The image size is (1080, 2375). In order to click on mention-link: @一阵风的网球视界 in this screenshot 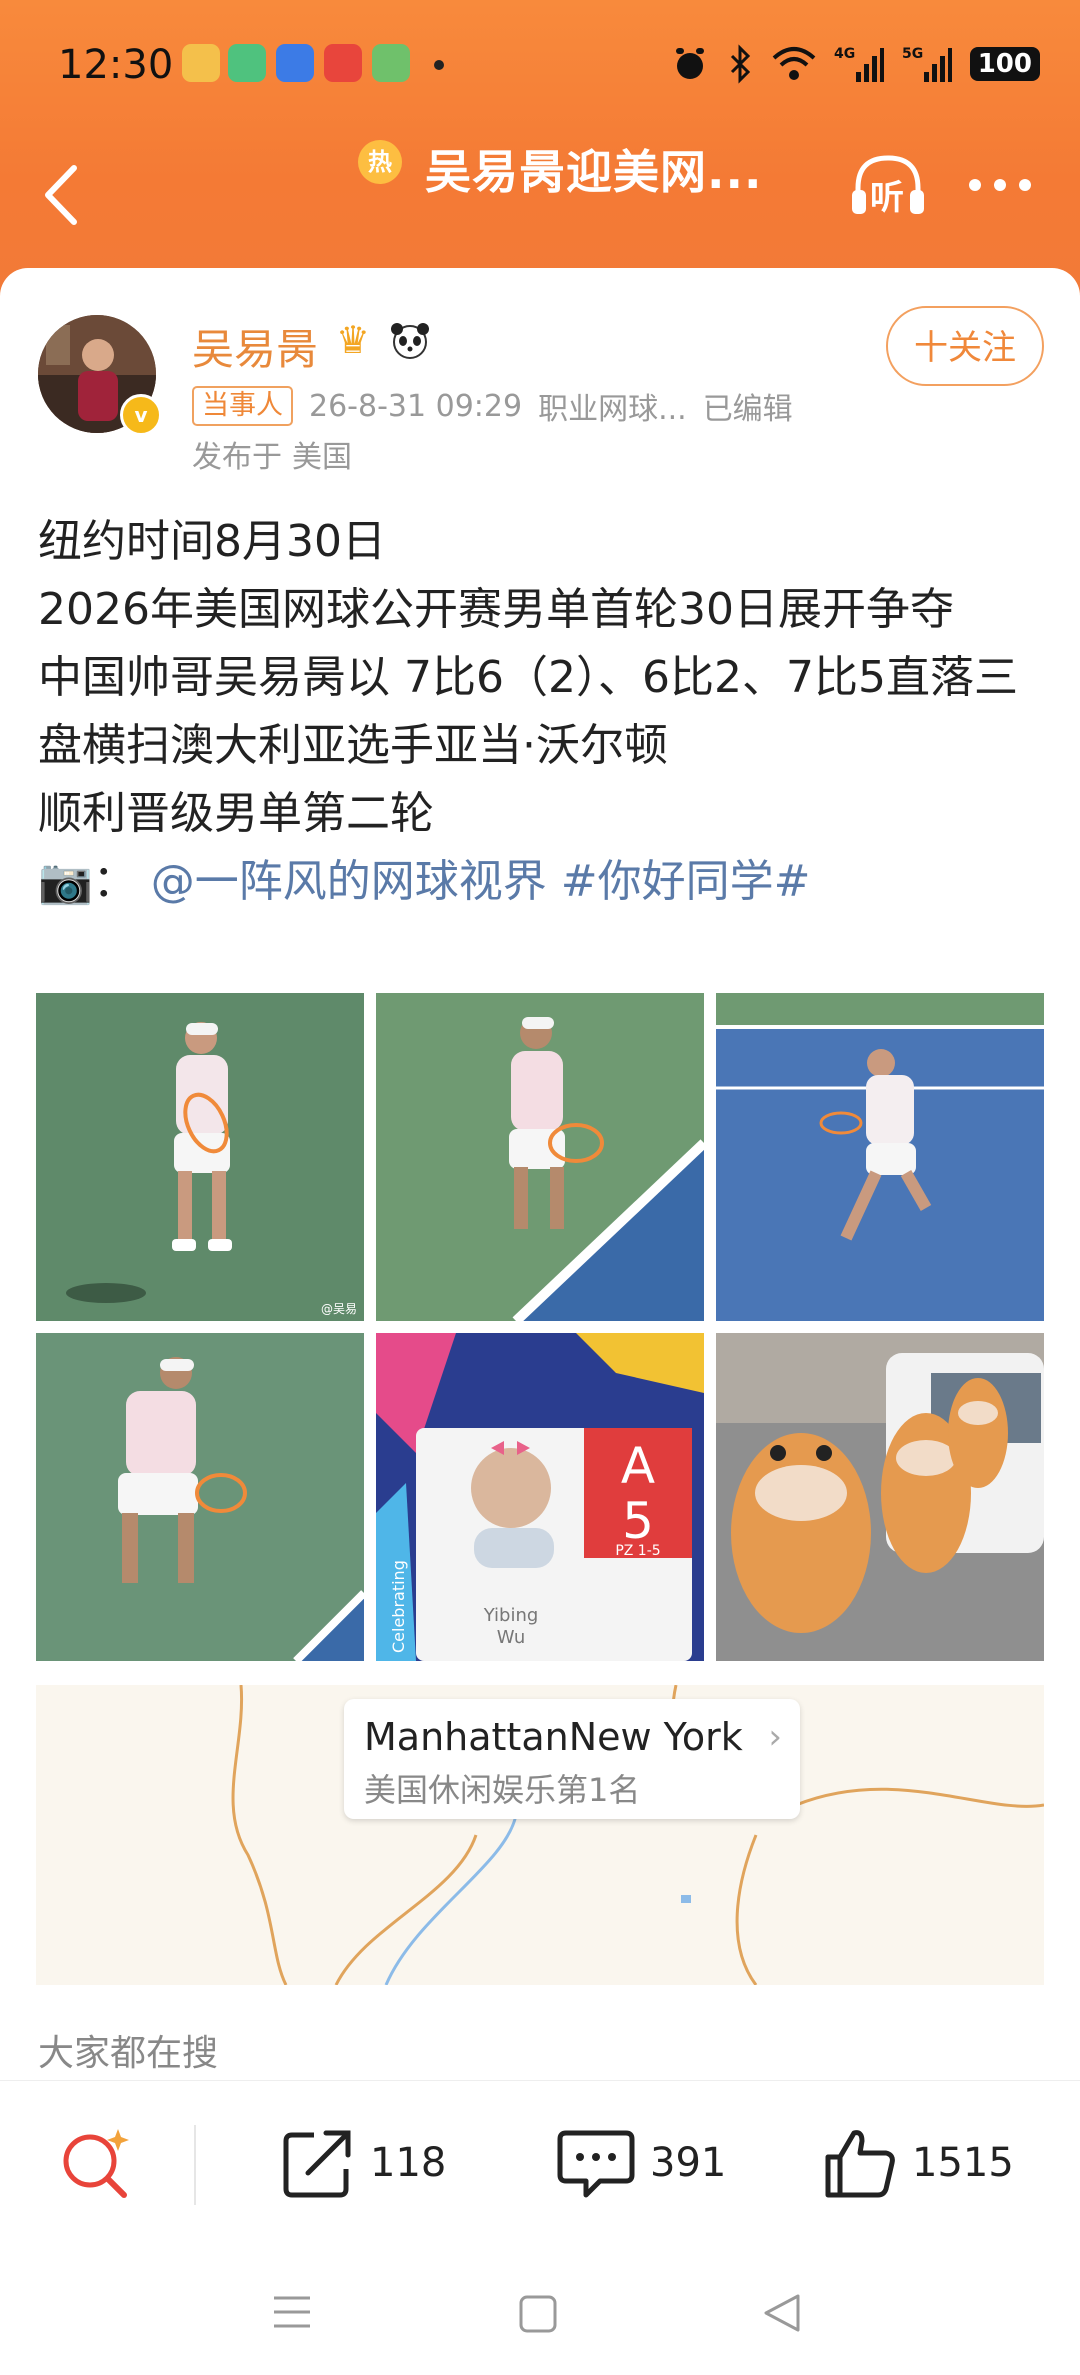, I will do `click(349, 881)`.